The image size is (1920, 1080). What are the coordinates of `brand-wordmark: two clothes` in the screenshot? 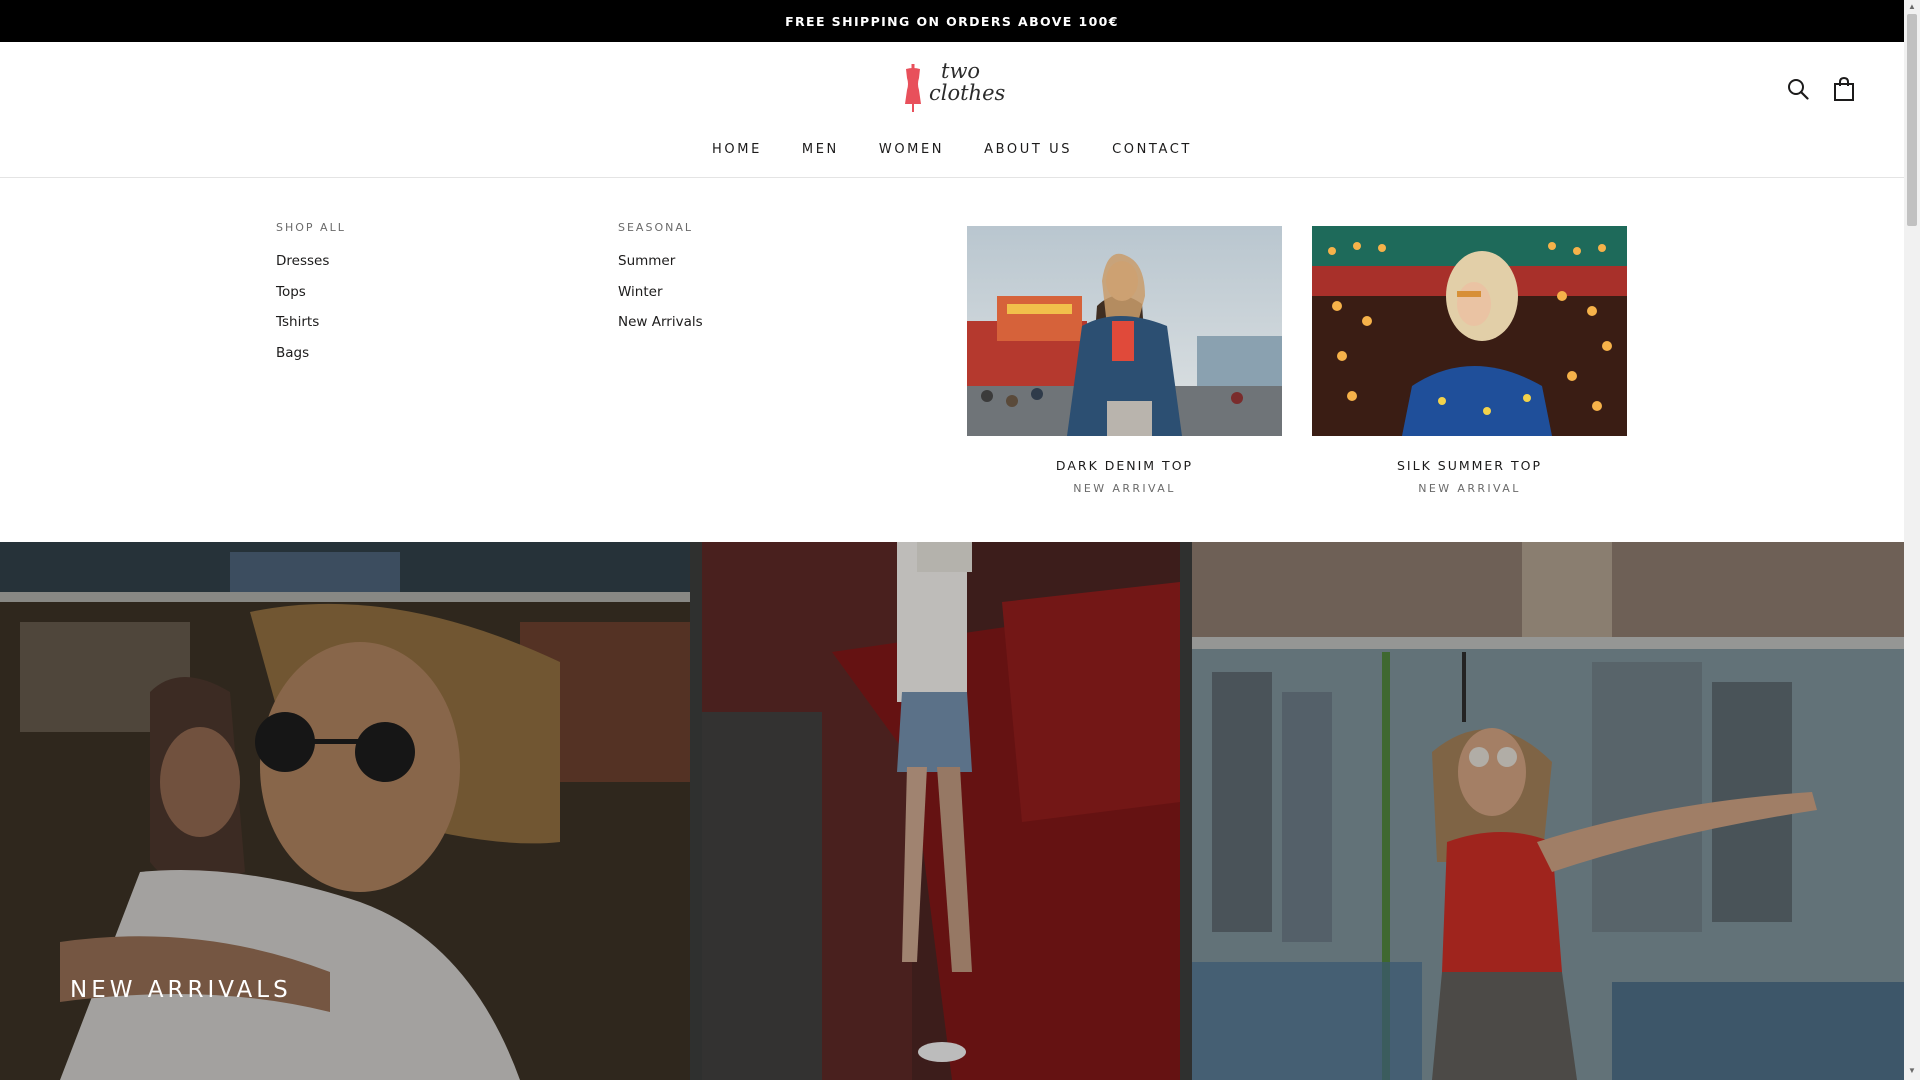 It's located at (967, 82).